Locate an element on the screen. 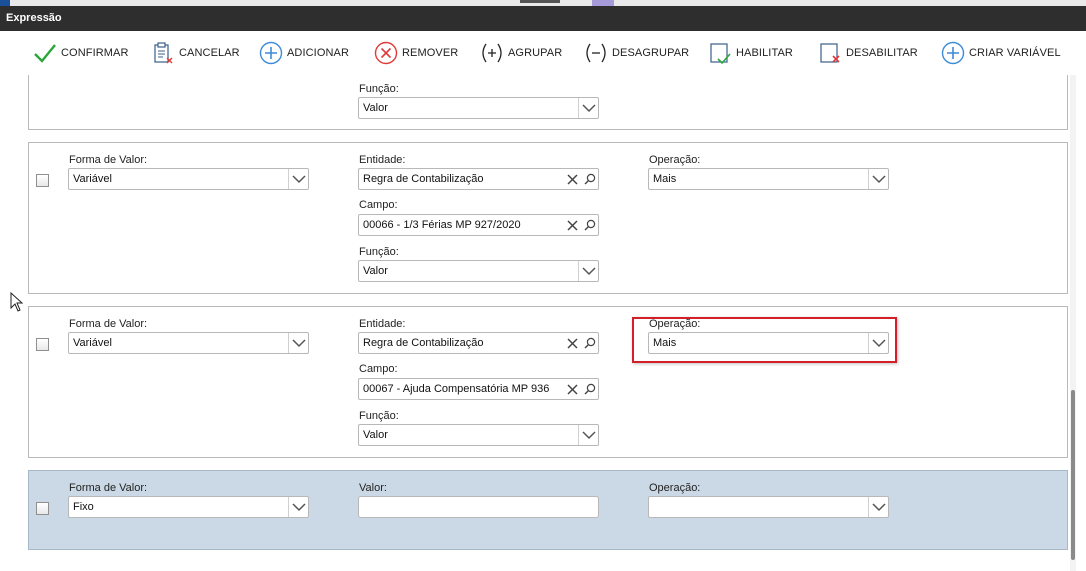 This screenshot has width=1086, height=571. habilitar-button: HABILITAR is located at coordinates (750, 53).